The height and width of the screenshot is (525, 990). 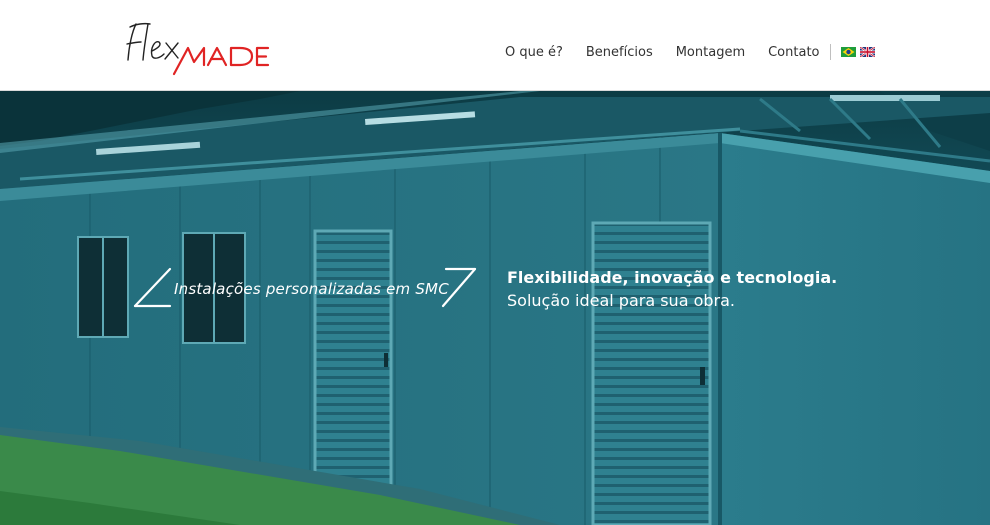 I want to click on nav-item-montagem: Montagem, so click(x=710, y=52).